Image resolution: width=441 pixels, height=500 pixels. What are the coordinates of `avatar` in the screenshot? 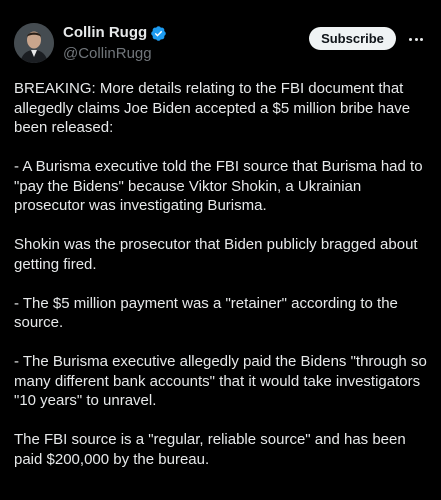 It's located at (34, 43).